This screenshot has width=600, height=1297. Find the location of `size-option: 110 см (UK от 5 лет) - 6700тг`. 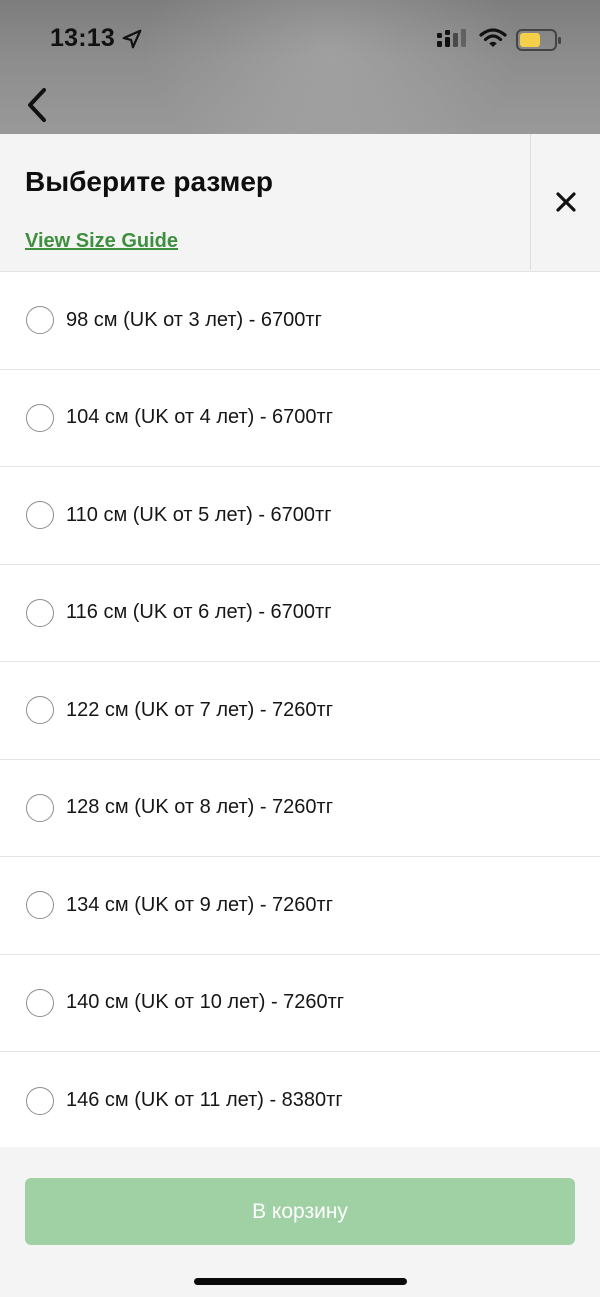

size-option: 110 см (UK от 5 лет) - 6700тг is located at coordinates (300, 516).